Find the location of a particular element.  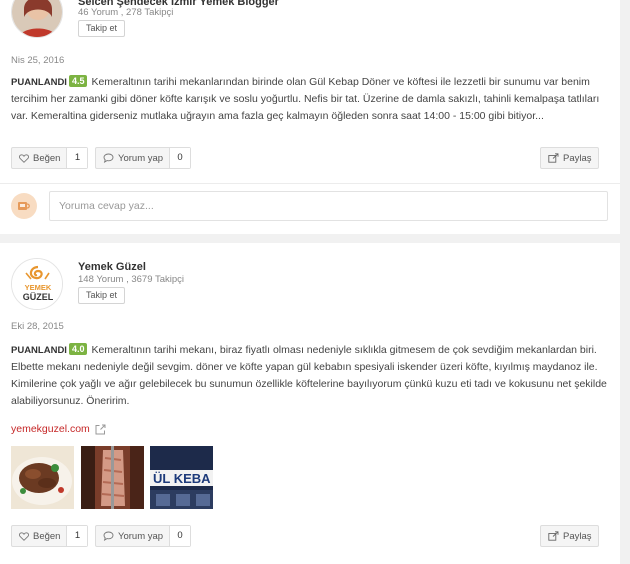

score-badge: 4.0 is located at coordinates (78, 349).